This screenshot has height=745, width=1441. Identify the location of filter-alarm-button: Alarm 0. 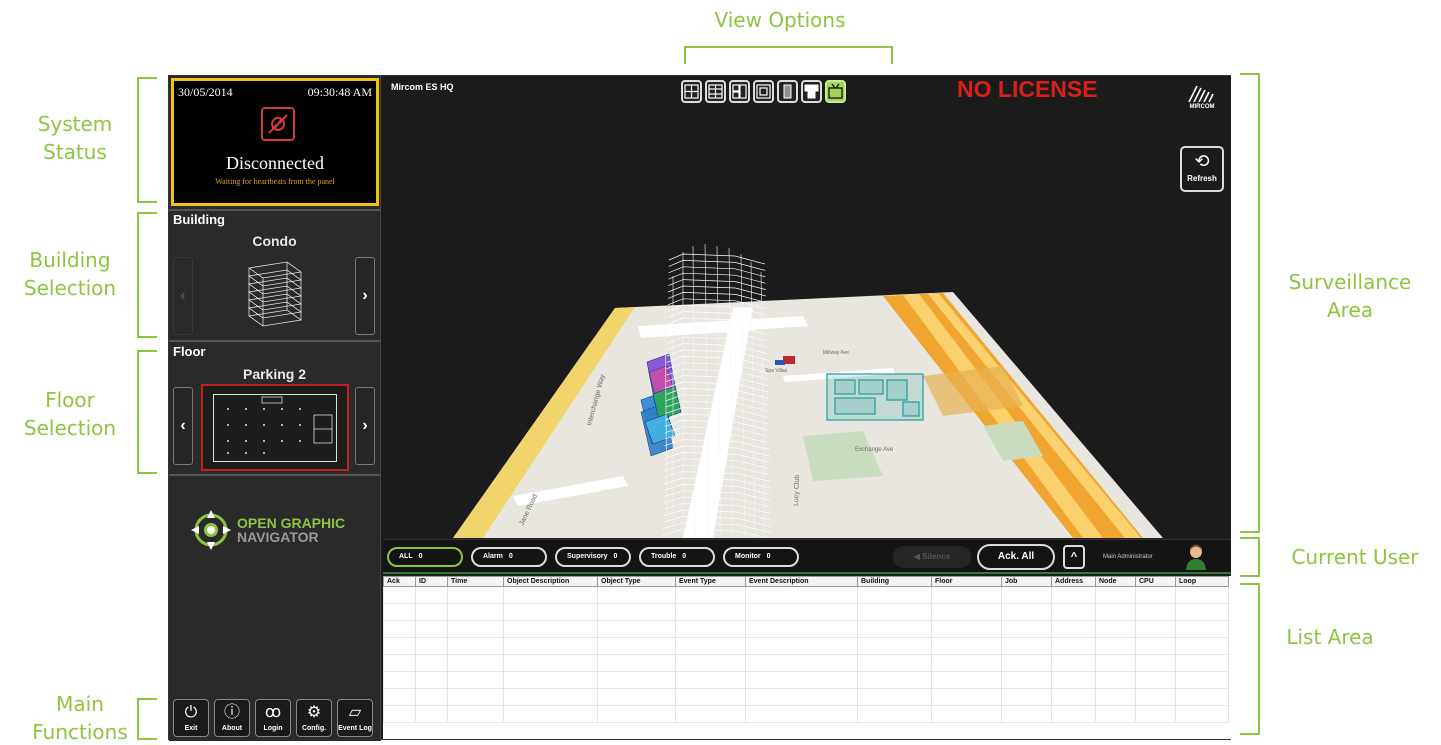
(509, 557).